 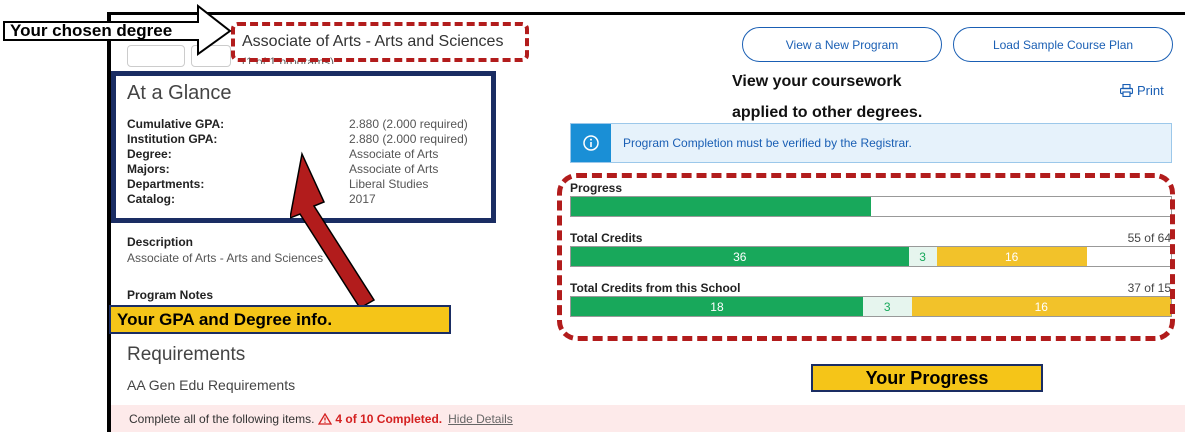 I want to click on warning-triangle-icon, so click(x=325, y=418).